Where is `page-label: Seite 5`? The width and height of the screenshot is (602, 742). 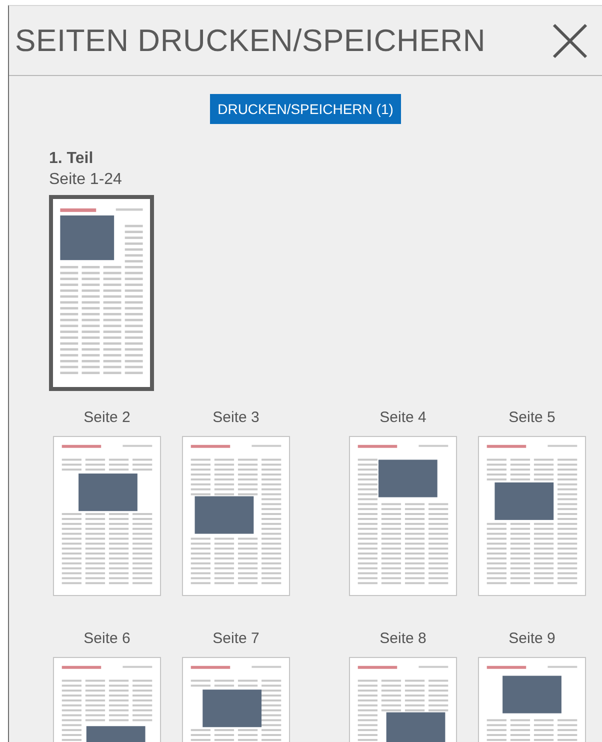
page-label: Seite 5 is located at coordinates (532, 417).